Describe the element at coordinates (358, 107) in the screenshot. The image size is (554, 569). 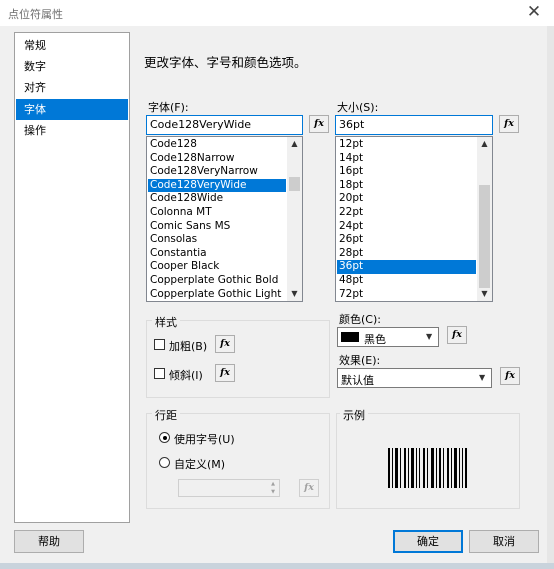
I see `size-label: 大小(S):` at that location.